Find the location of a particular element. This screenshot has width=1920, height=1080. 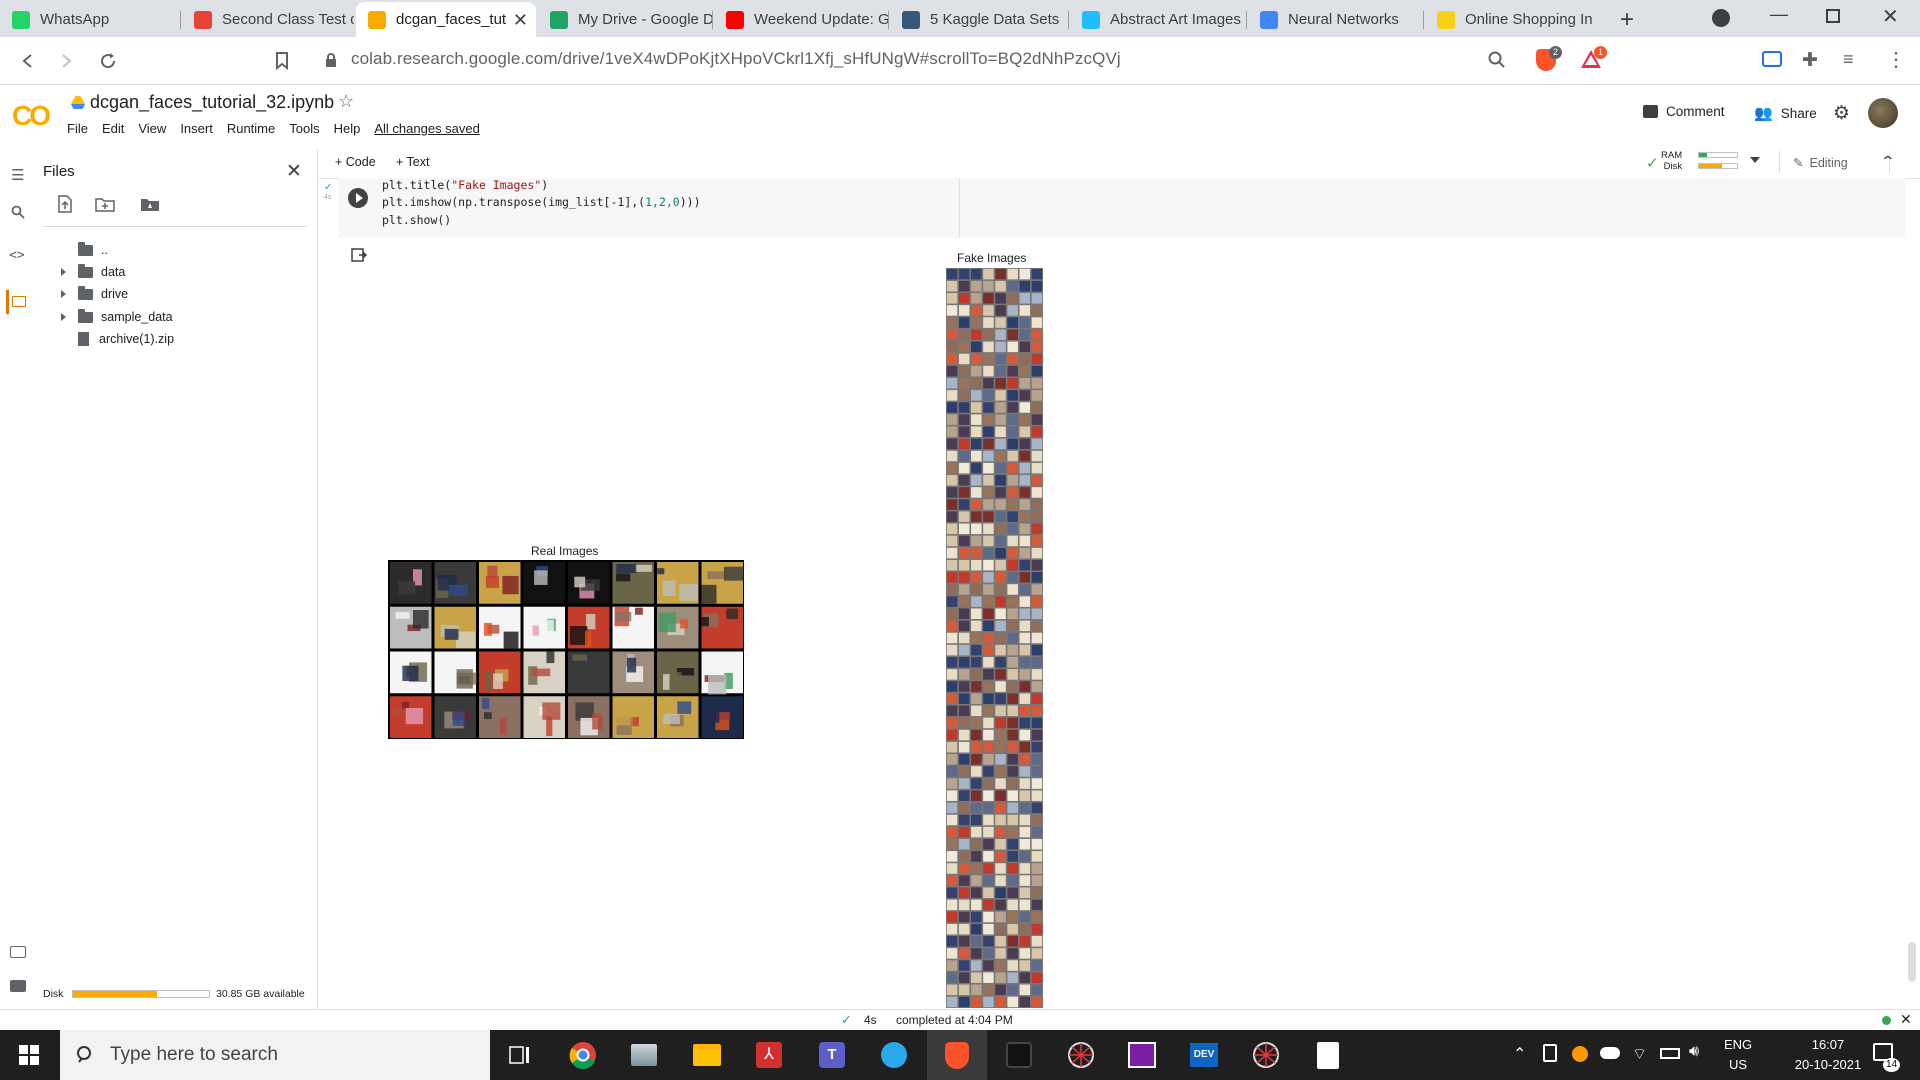

browser-tab: Online Shopping In is located at coordinates (1512, 19).